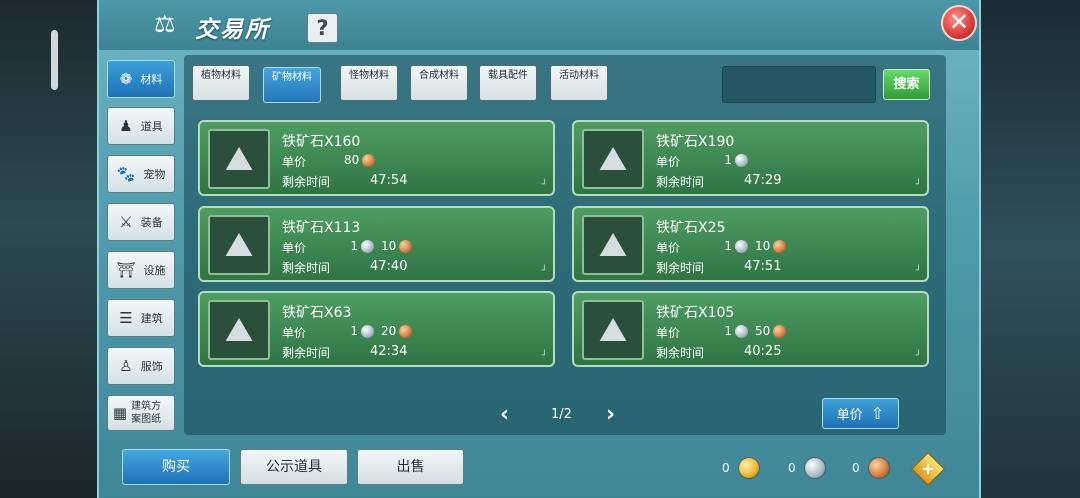  What do you see at coordinates (292, 85) in the screenshot?
I see `tab-mineral-materials: 矿物材料` at bounding box center [292, 85].